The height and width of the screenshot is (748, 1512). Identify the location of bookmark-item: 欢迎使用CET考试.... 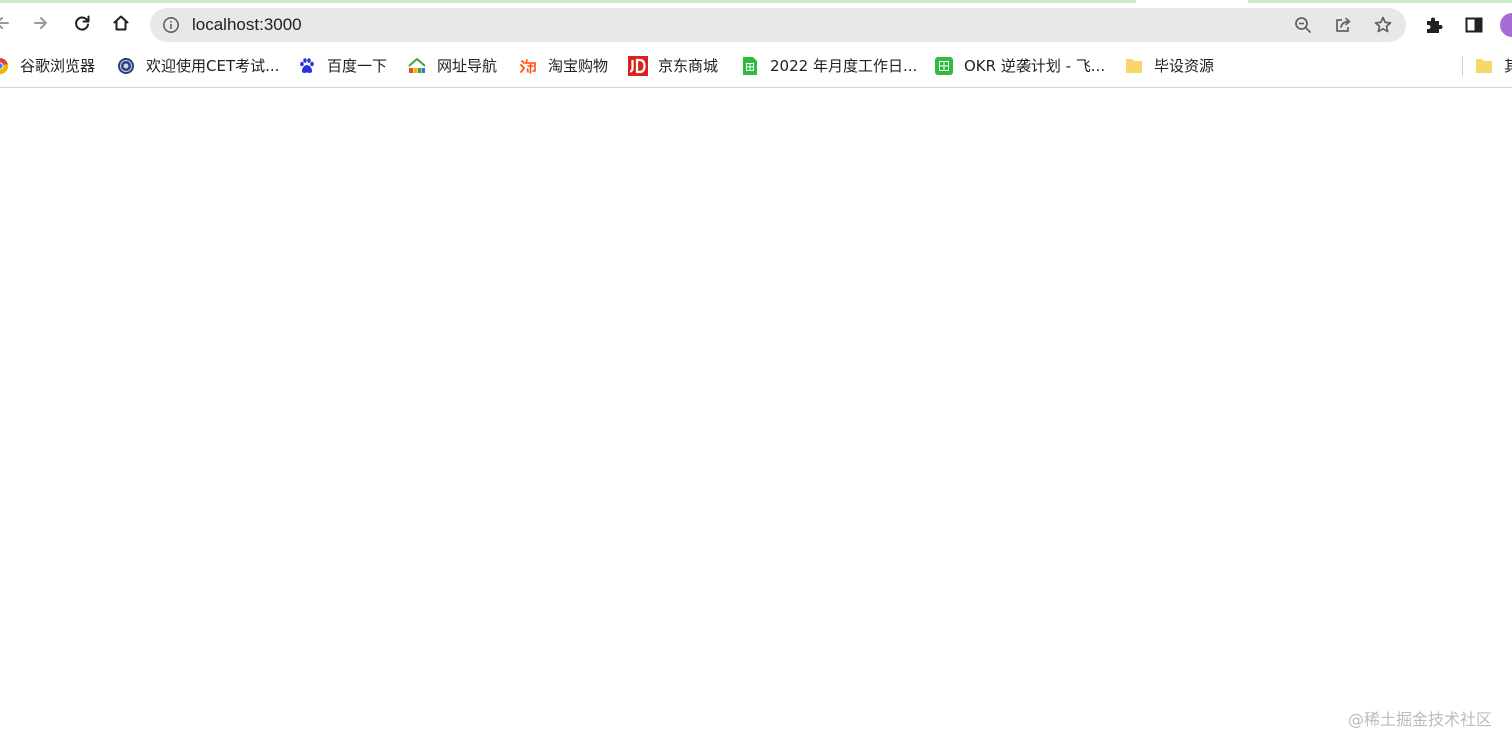
(197, 66).